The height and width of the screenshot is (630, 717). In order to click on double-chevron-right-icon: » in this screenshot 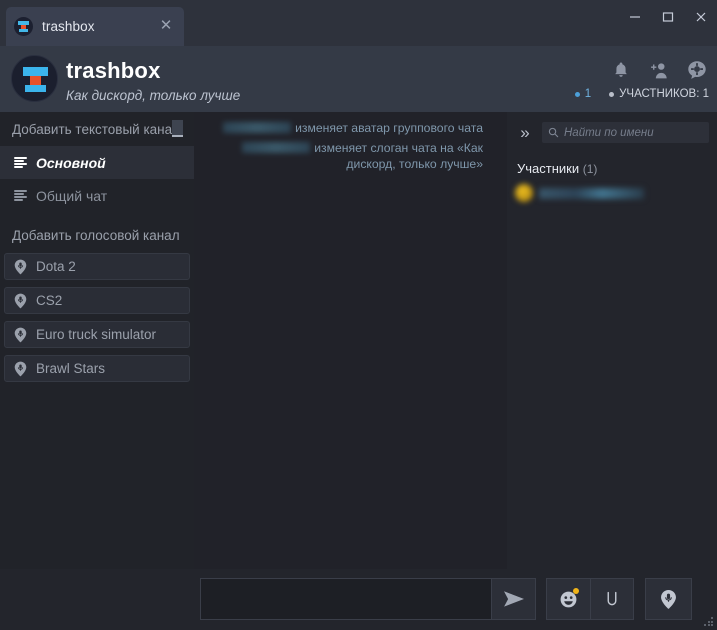, I will do `click(525, 132)`.